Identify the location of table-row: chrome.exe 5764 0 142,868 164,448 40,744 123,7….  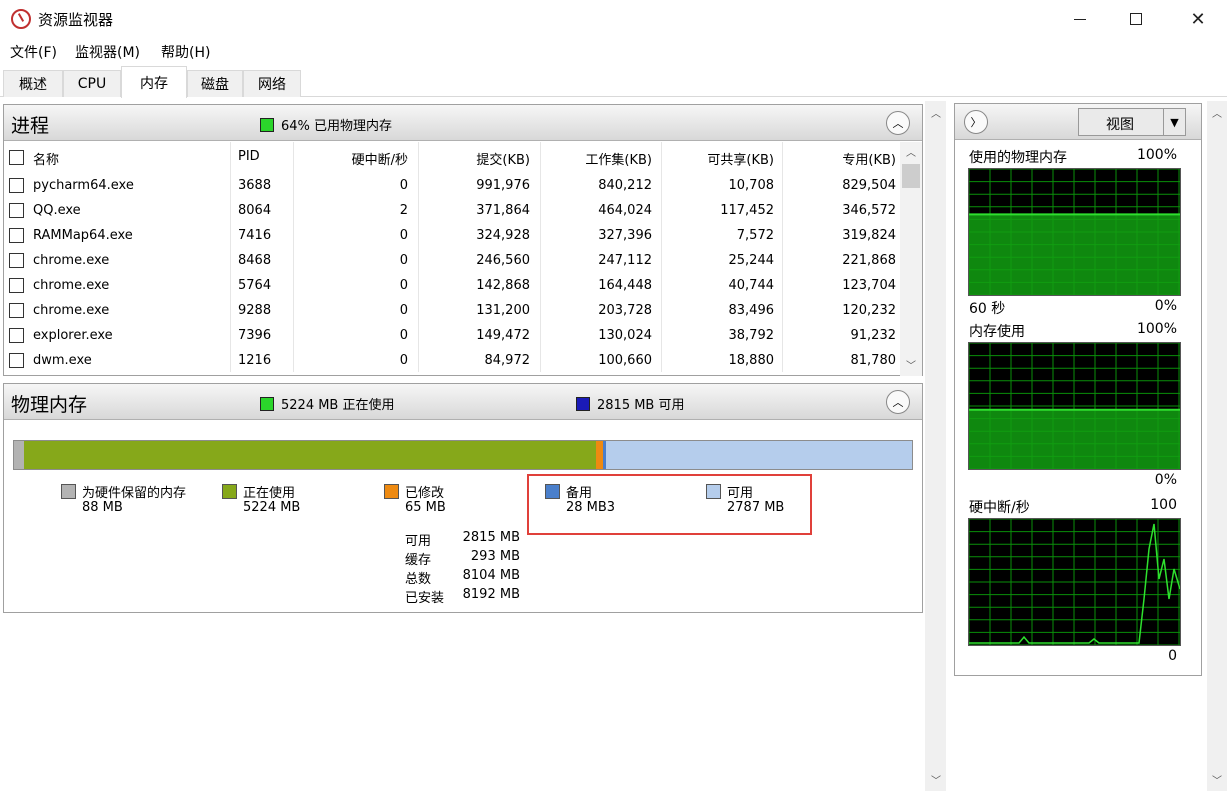
(452, 286).